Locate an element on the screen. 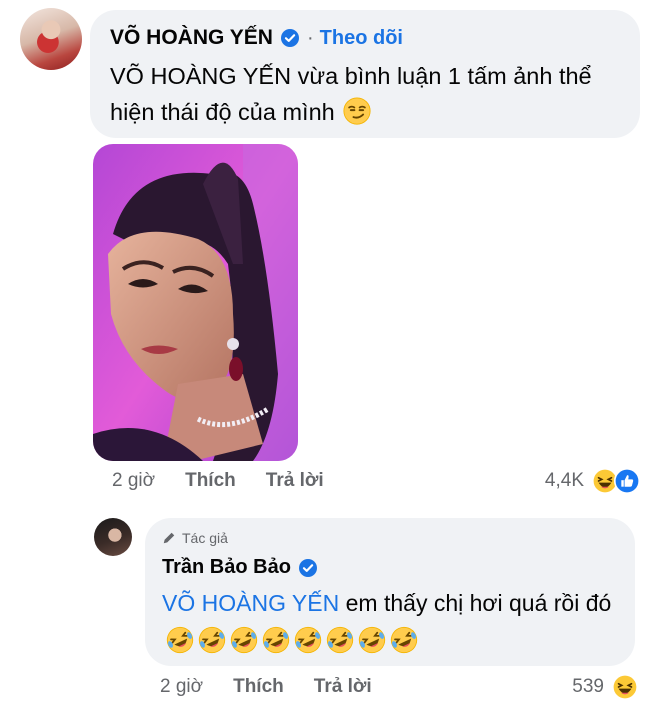 The height and width of the screenshot is (711, 660). comment-header: VÕ HOÀNG YẾN · Theo dõi is located at coordinates (256, 38).